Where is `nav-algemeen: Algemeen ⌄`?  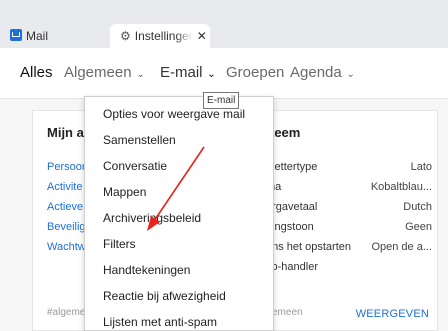
nav-algemeen: Algemeen ⌄ is located at coordinates (104, 72).